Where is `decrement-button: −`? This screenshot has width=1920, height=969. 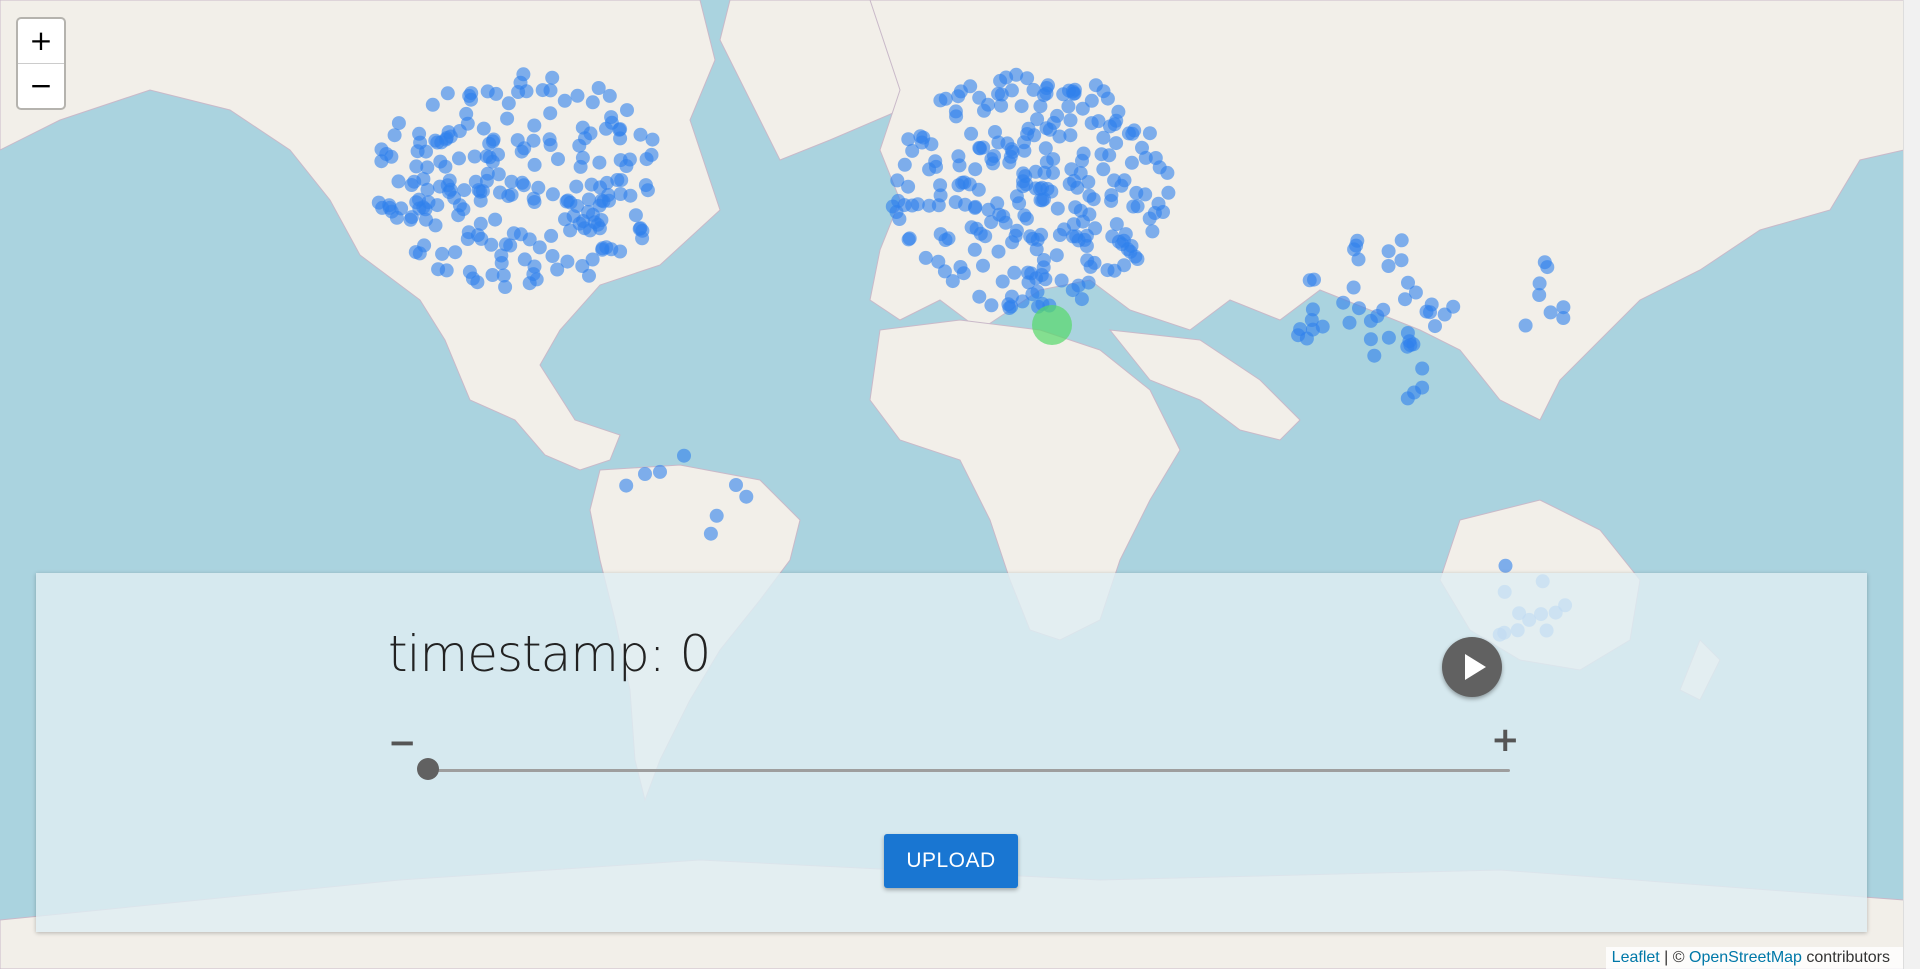 decrement-button: − is located at coordinates (402, 743).